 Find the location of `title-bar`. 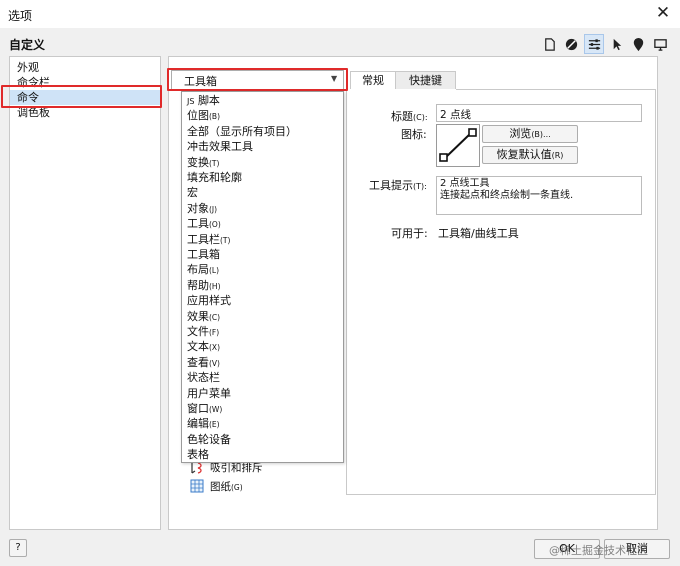

title-bar is located at coordinates (340, 14).